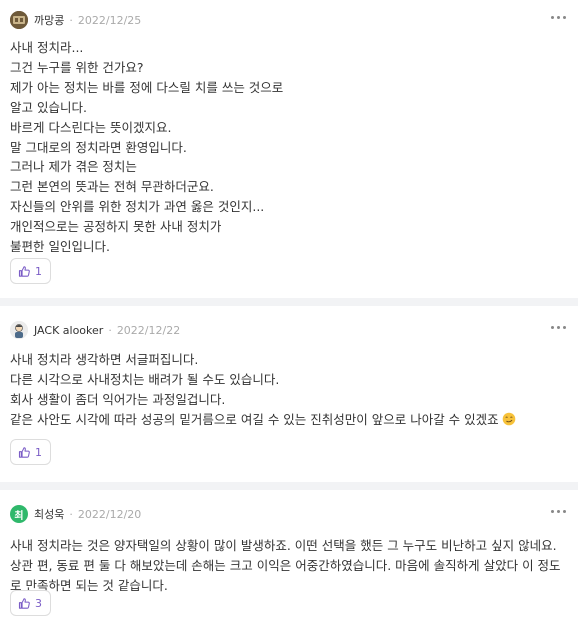 This screenshot has height=633, width=578. What do you see at coordinates (116, 227) in the screenshot?
I see `comment-line: 개인적으로는 공정하지 못한 사내 정치가` at bounding box center [116, 227].